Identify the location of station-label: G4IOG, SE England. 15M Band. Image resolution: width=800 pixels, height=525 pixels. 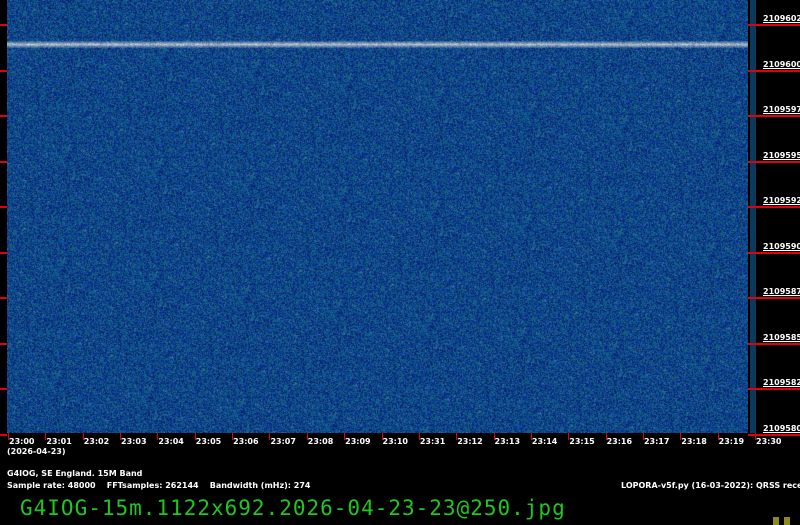
(75, 473).